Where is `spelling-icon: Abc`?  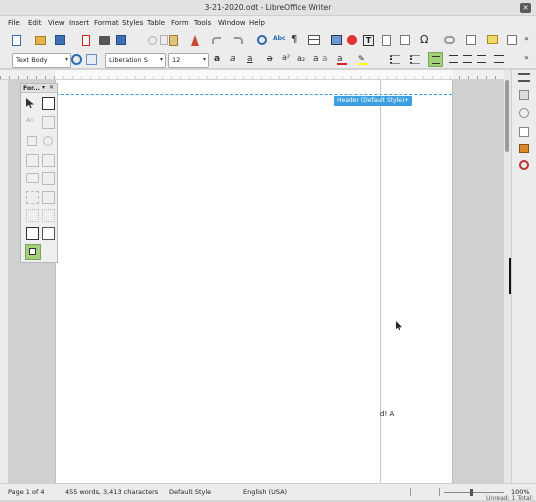 spelling-icon: Abc is located at coordinates (279, 40).